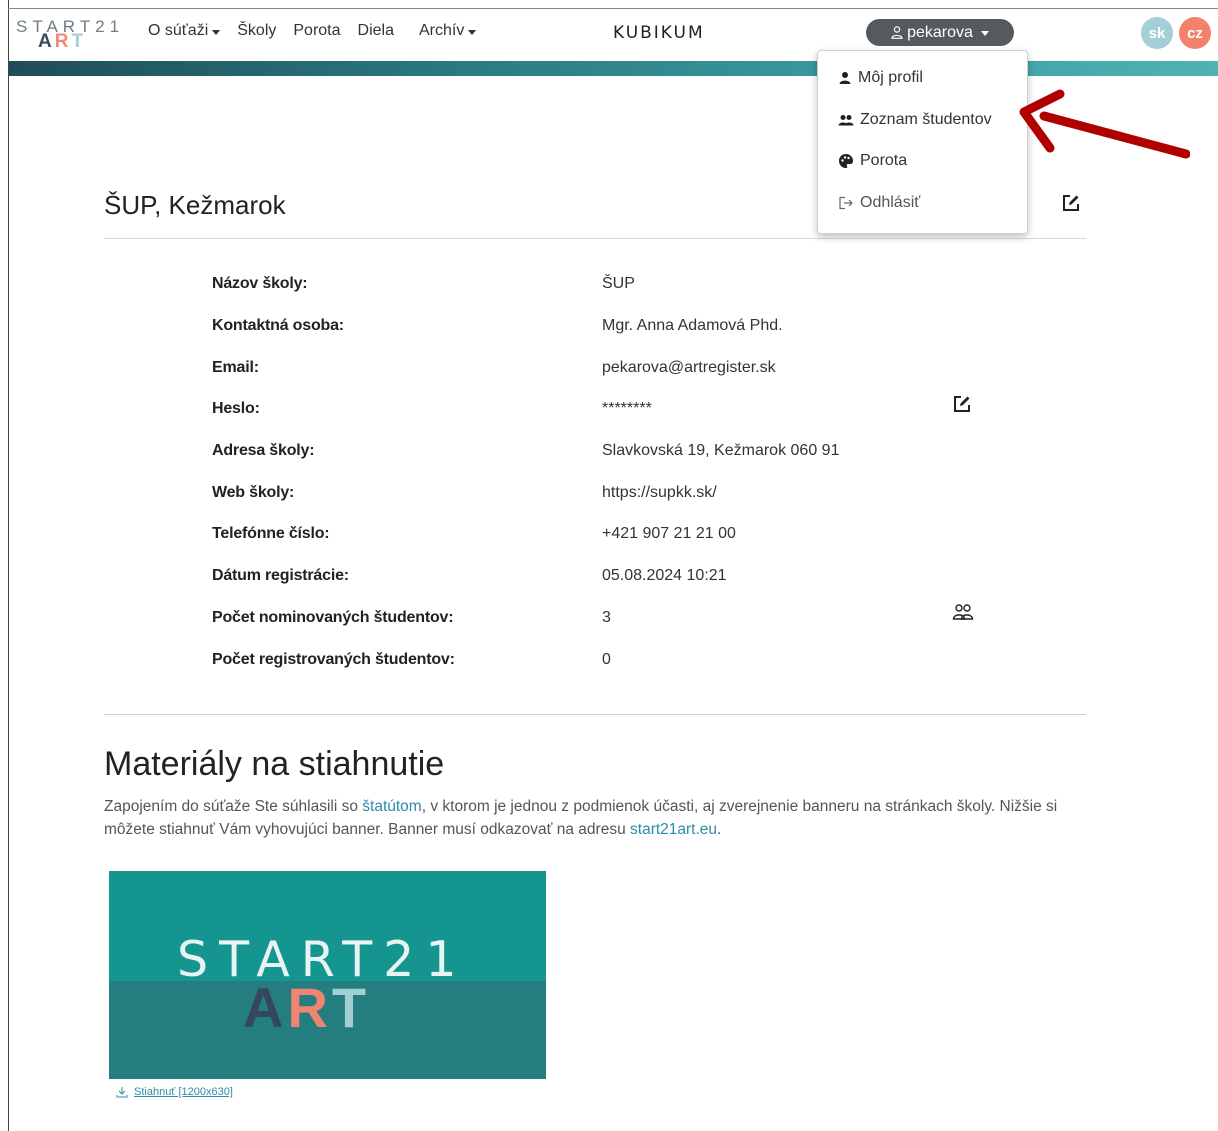 This screenshot has height=1131, width=1218. What do you see at coordinates (593, 618) in the screenshot?
I see `info-row-nominated-students: Počet nominovaných študentov: 3` at bounding box center [593, 618].